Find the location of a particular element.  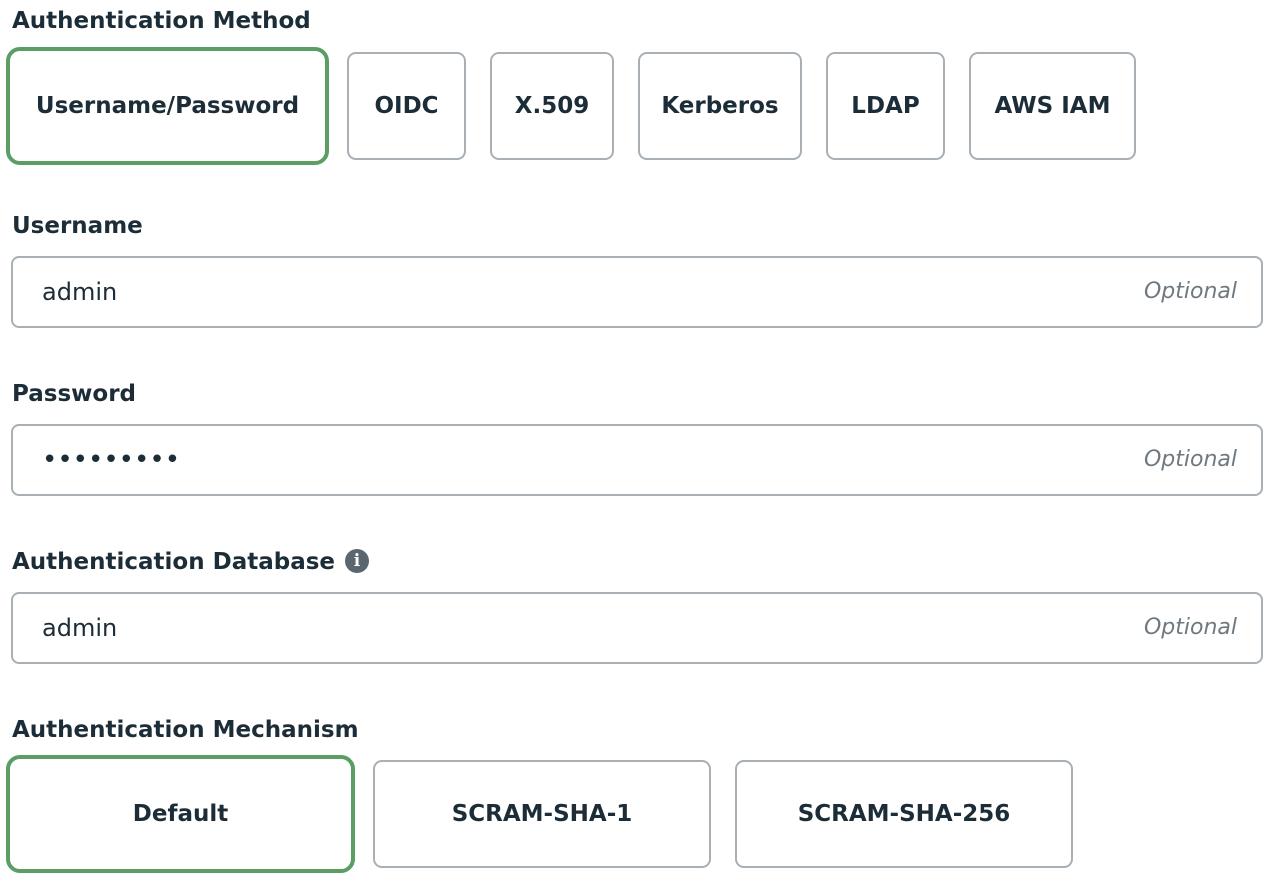

password-value: ••••••••• is located at coordinates (111, 460).